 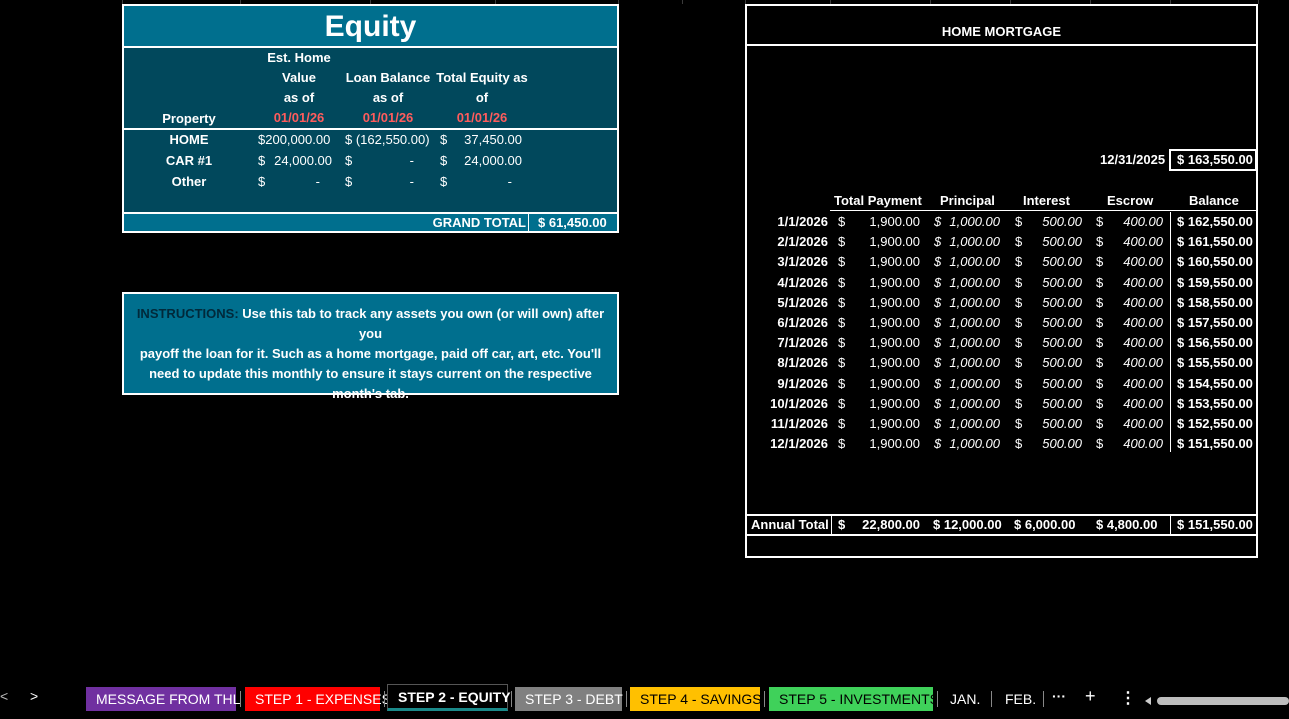 What do you see at coordinates (1223, 701) in the screenshot?
I see `scrollbar-thumb` at bounding box center [1223, 701].